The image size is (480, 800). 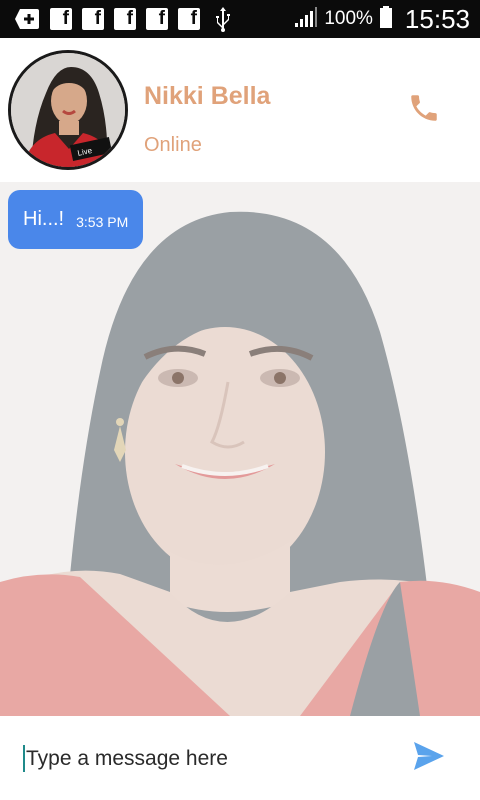 I want to click on signal-icon, so click(x=306, y=19).